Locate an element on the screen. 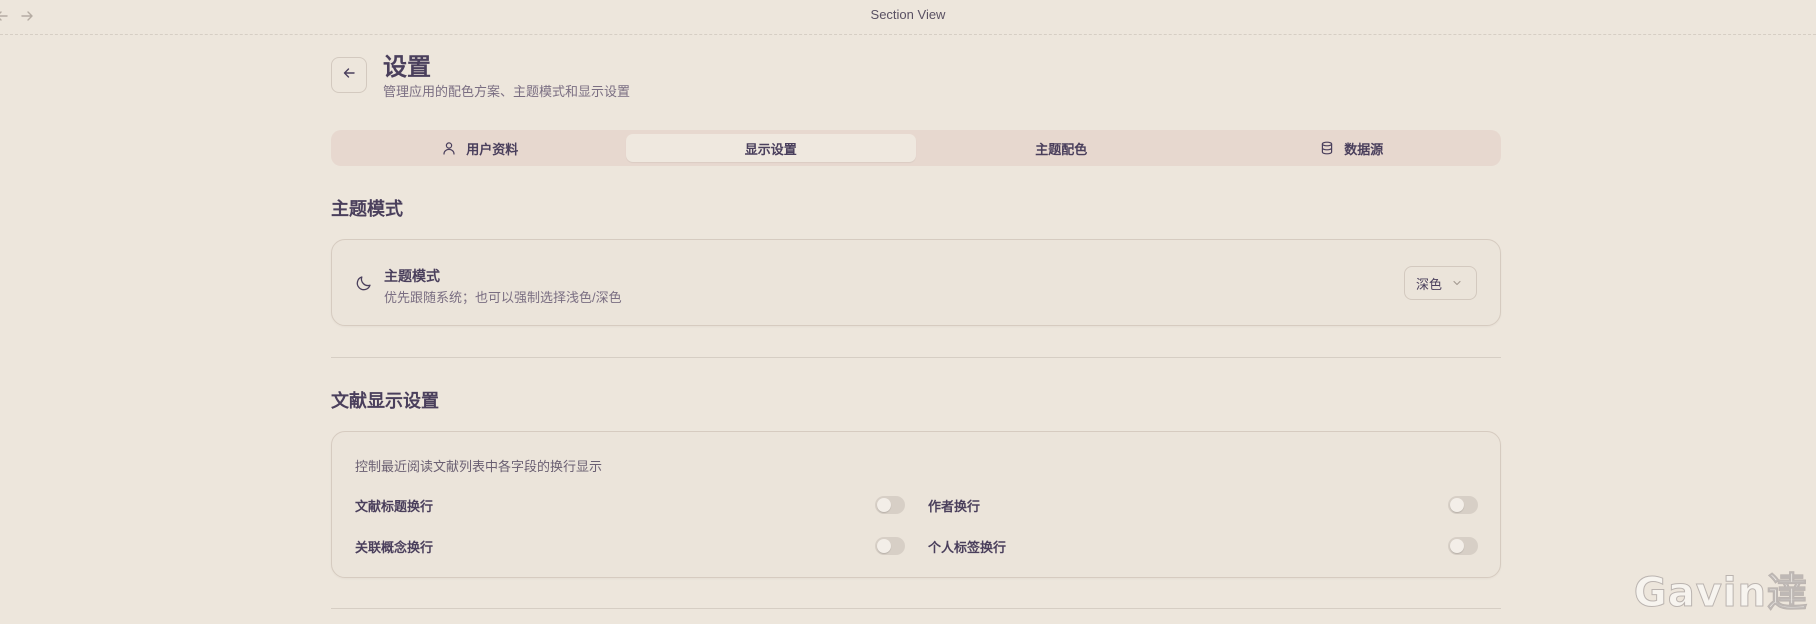  watermark: Gavin達 is located at coordinates (1720, 593).